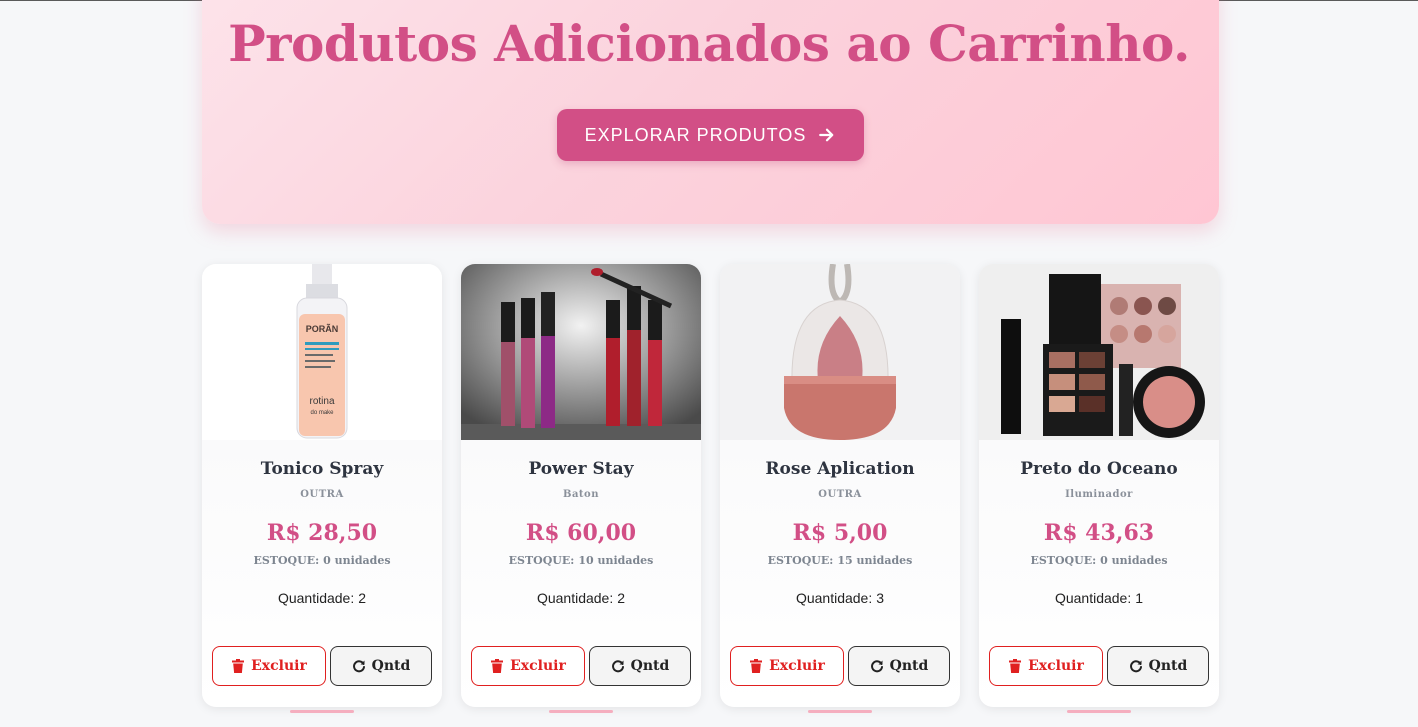 The width and height of the screenshot is (1418, 727). I want to click on svg-text: PORÃN, so click(322, 329).